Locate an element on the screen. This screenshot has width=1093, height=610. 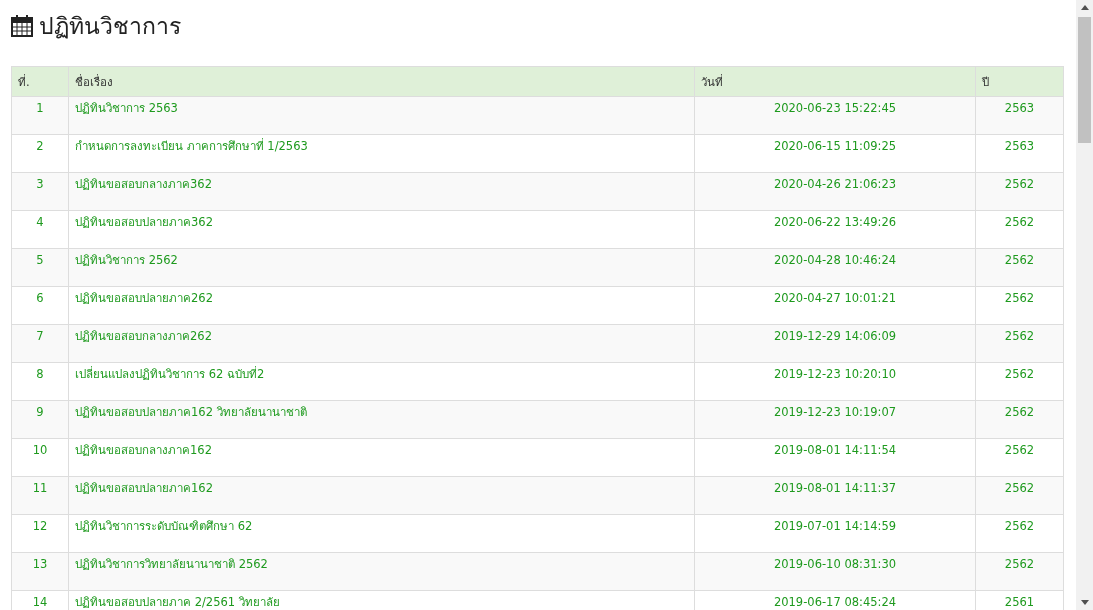
title-link: ปฏิทินขอสอบปลายภาค262 is located at coordinates (381, 305).